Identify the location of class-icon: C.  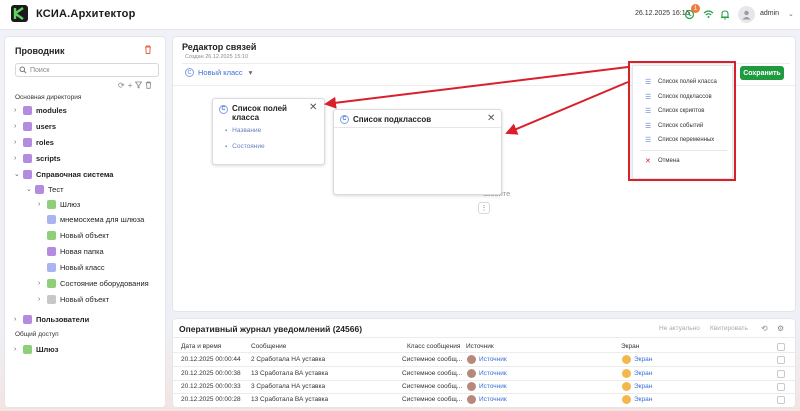
(189, 72).